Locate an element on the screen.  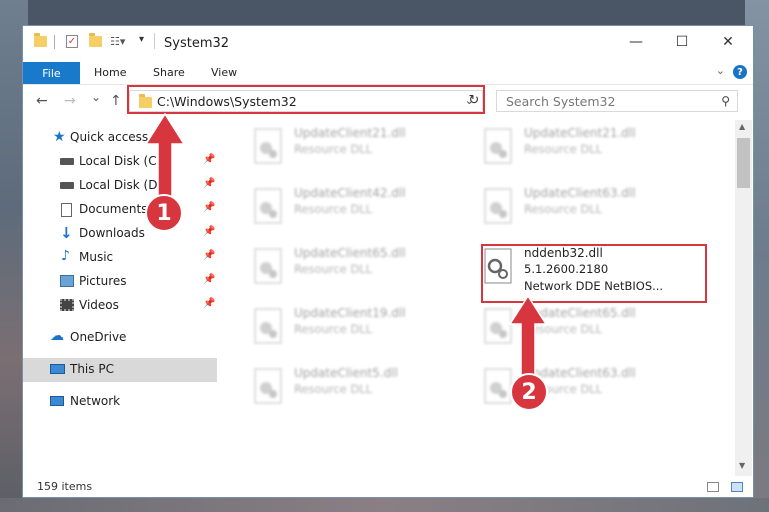
sidebar-item-label: Music is located at coordinates (96, 257).